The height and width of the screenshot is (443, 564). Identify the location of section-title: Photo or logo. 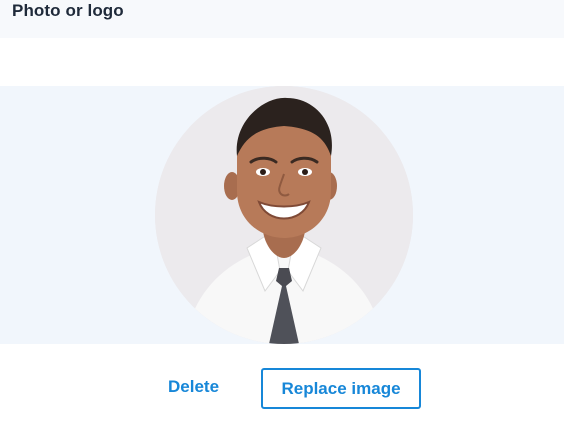
(68, 10).